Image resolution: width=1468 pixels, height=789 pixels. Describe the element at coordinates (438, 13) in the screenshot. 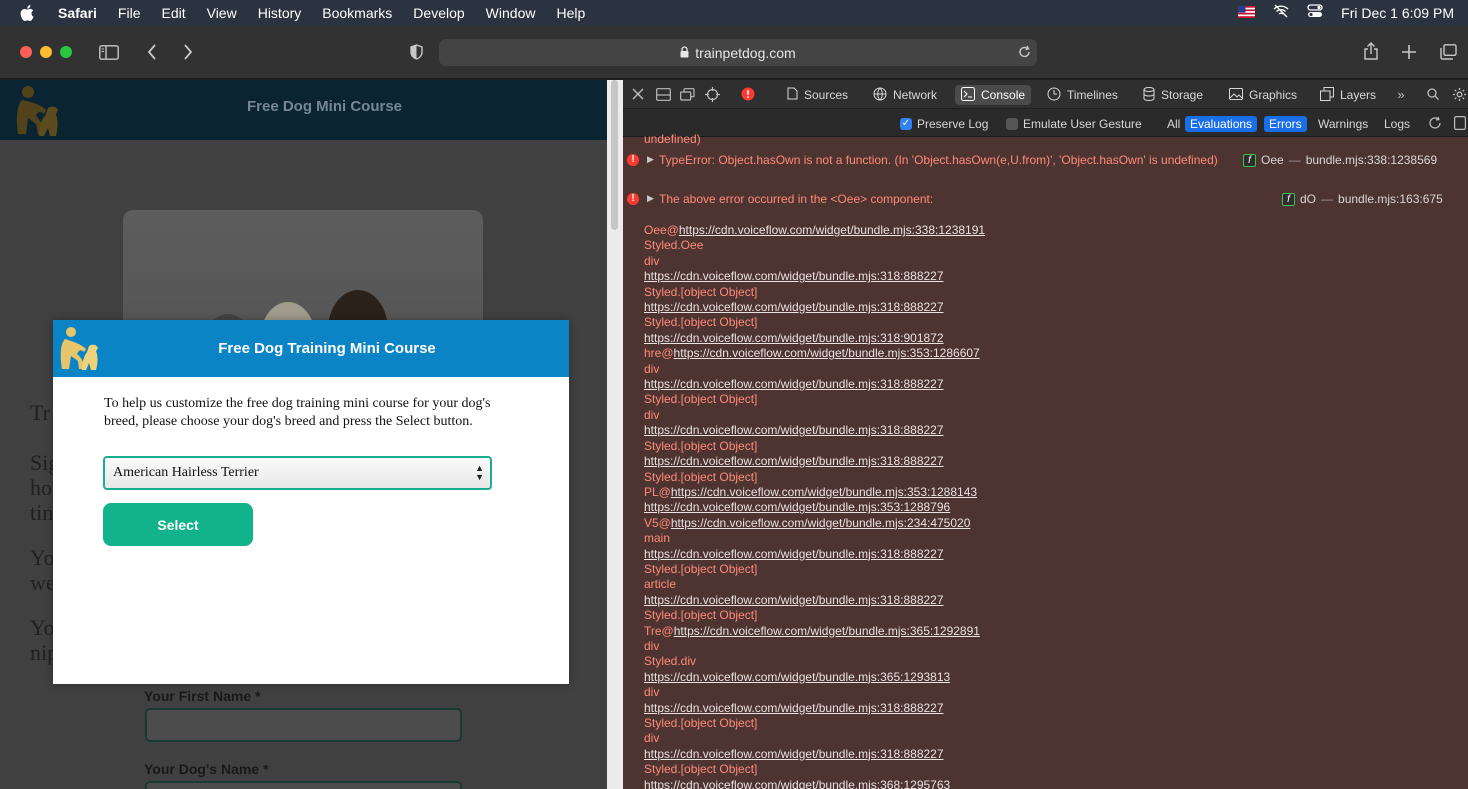

I see `menu-develop: Develop` at that location.